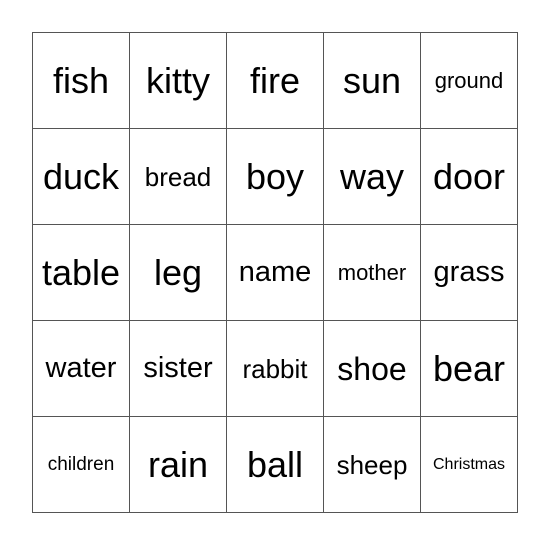 The image size is (544, 544). What do you see at coordinates (469, 464) in the screenshot?
I see `bingo-cell: Christmas` at bounding box center [469, 464].